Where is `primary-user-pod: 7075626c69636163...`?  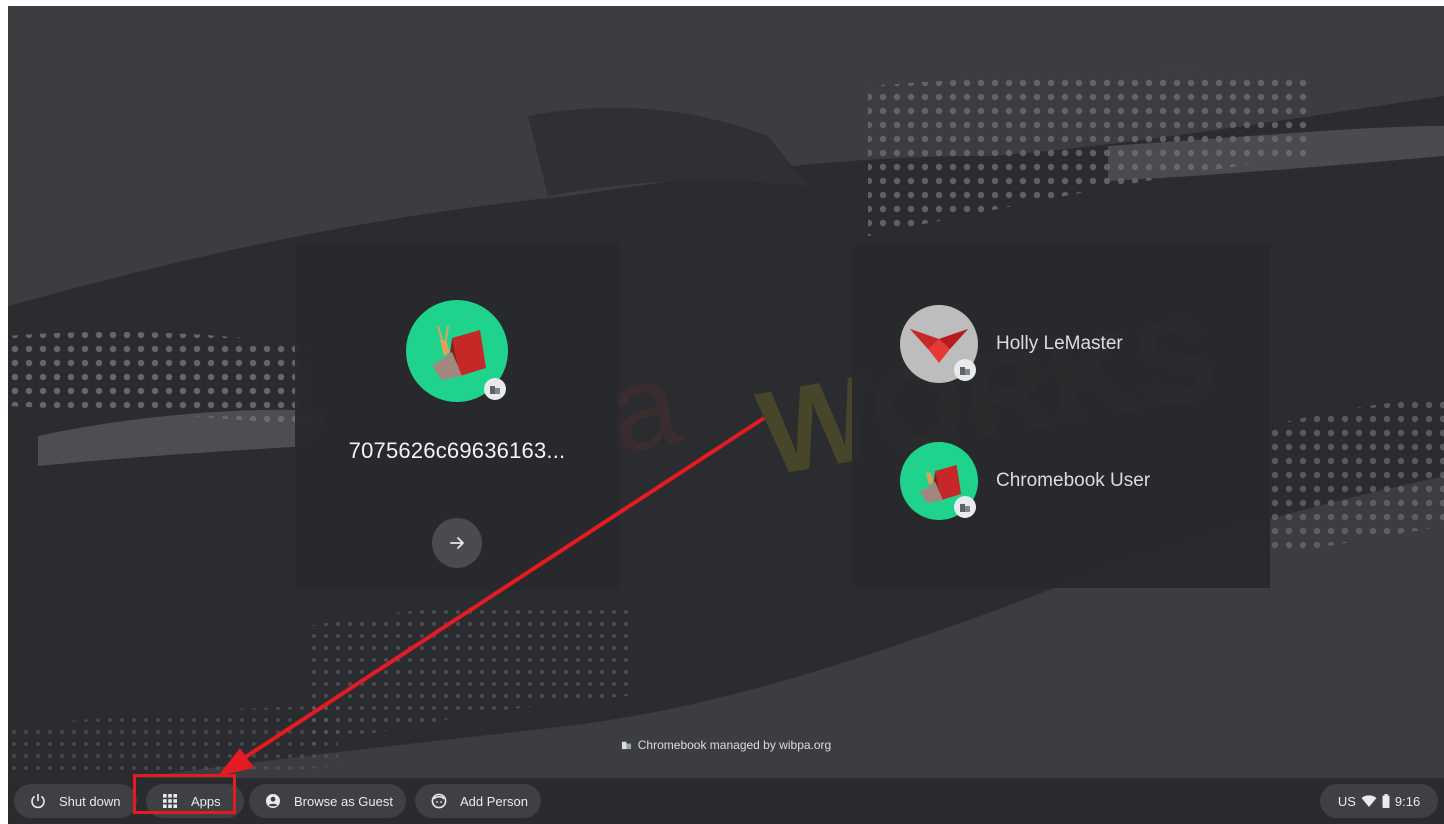
primary-user-pod: 7075626c69636163... is located at coordinates (457, 416).